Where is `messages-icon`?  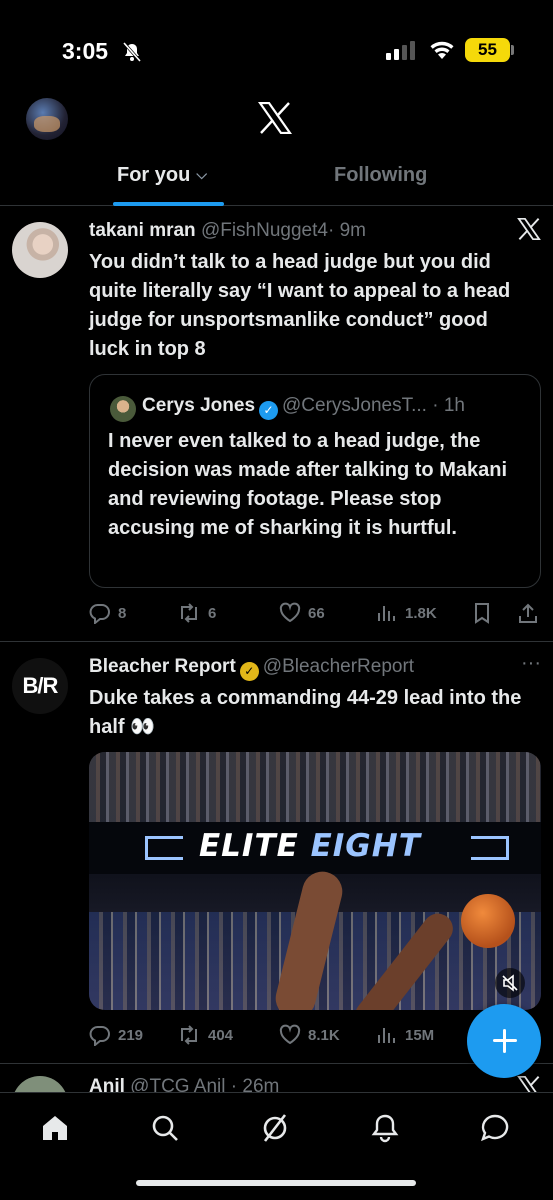 messages-icon is located at coordinates (495, 1128).